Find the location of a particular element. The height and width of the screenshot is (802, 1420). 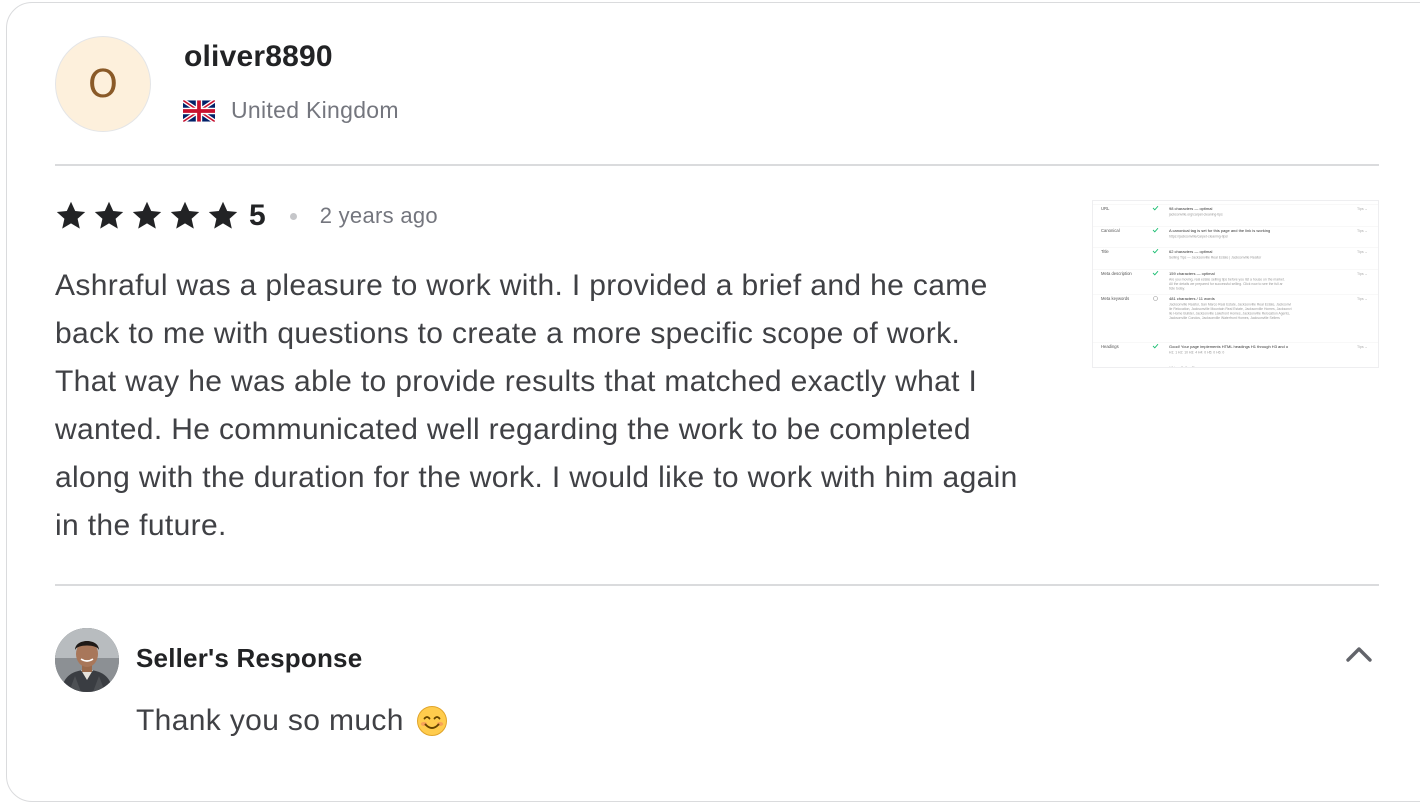

smiling-face-emoji is located at coordinates (431, 721).